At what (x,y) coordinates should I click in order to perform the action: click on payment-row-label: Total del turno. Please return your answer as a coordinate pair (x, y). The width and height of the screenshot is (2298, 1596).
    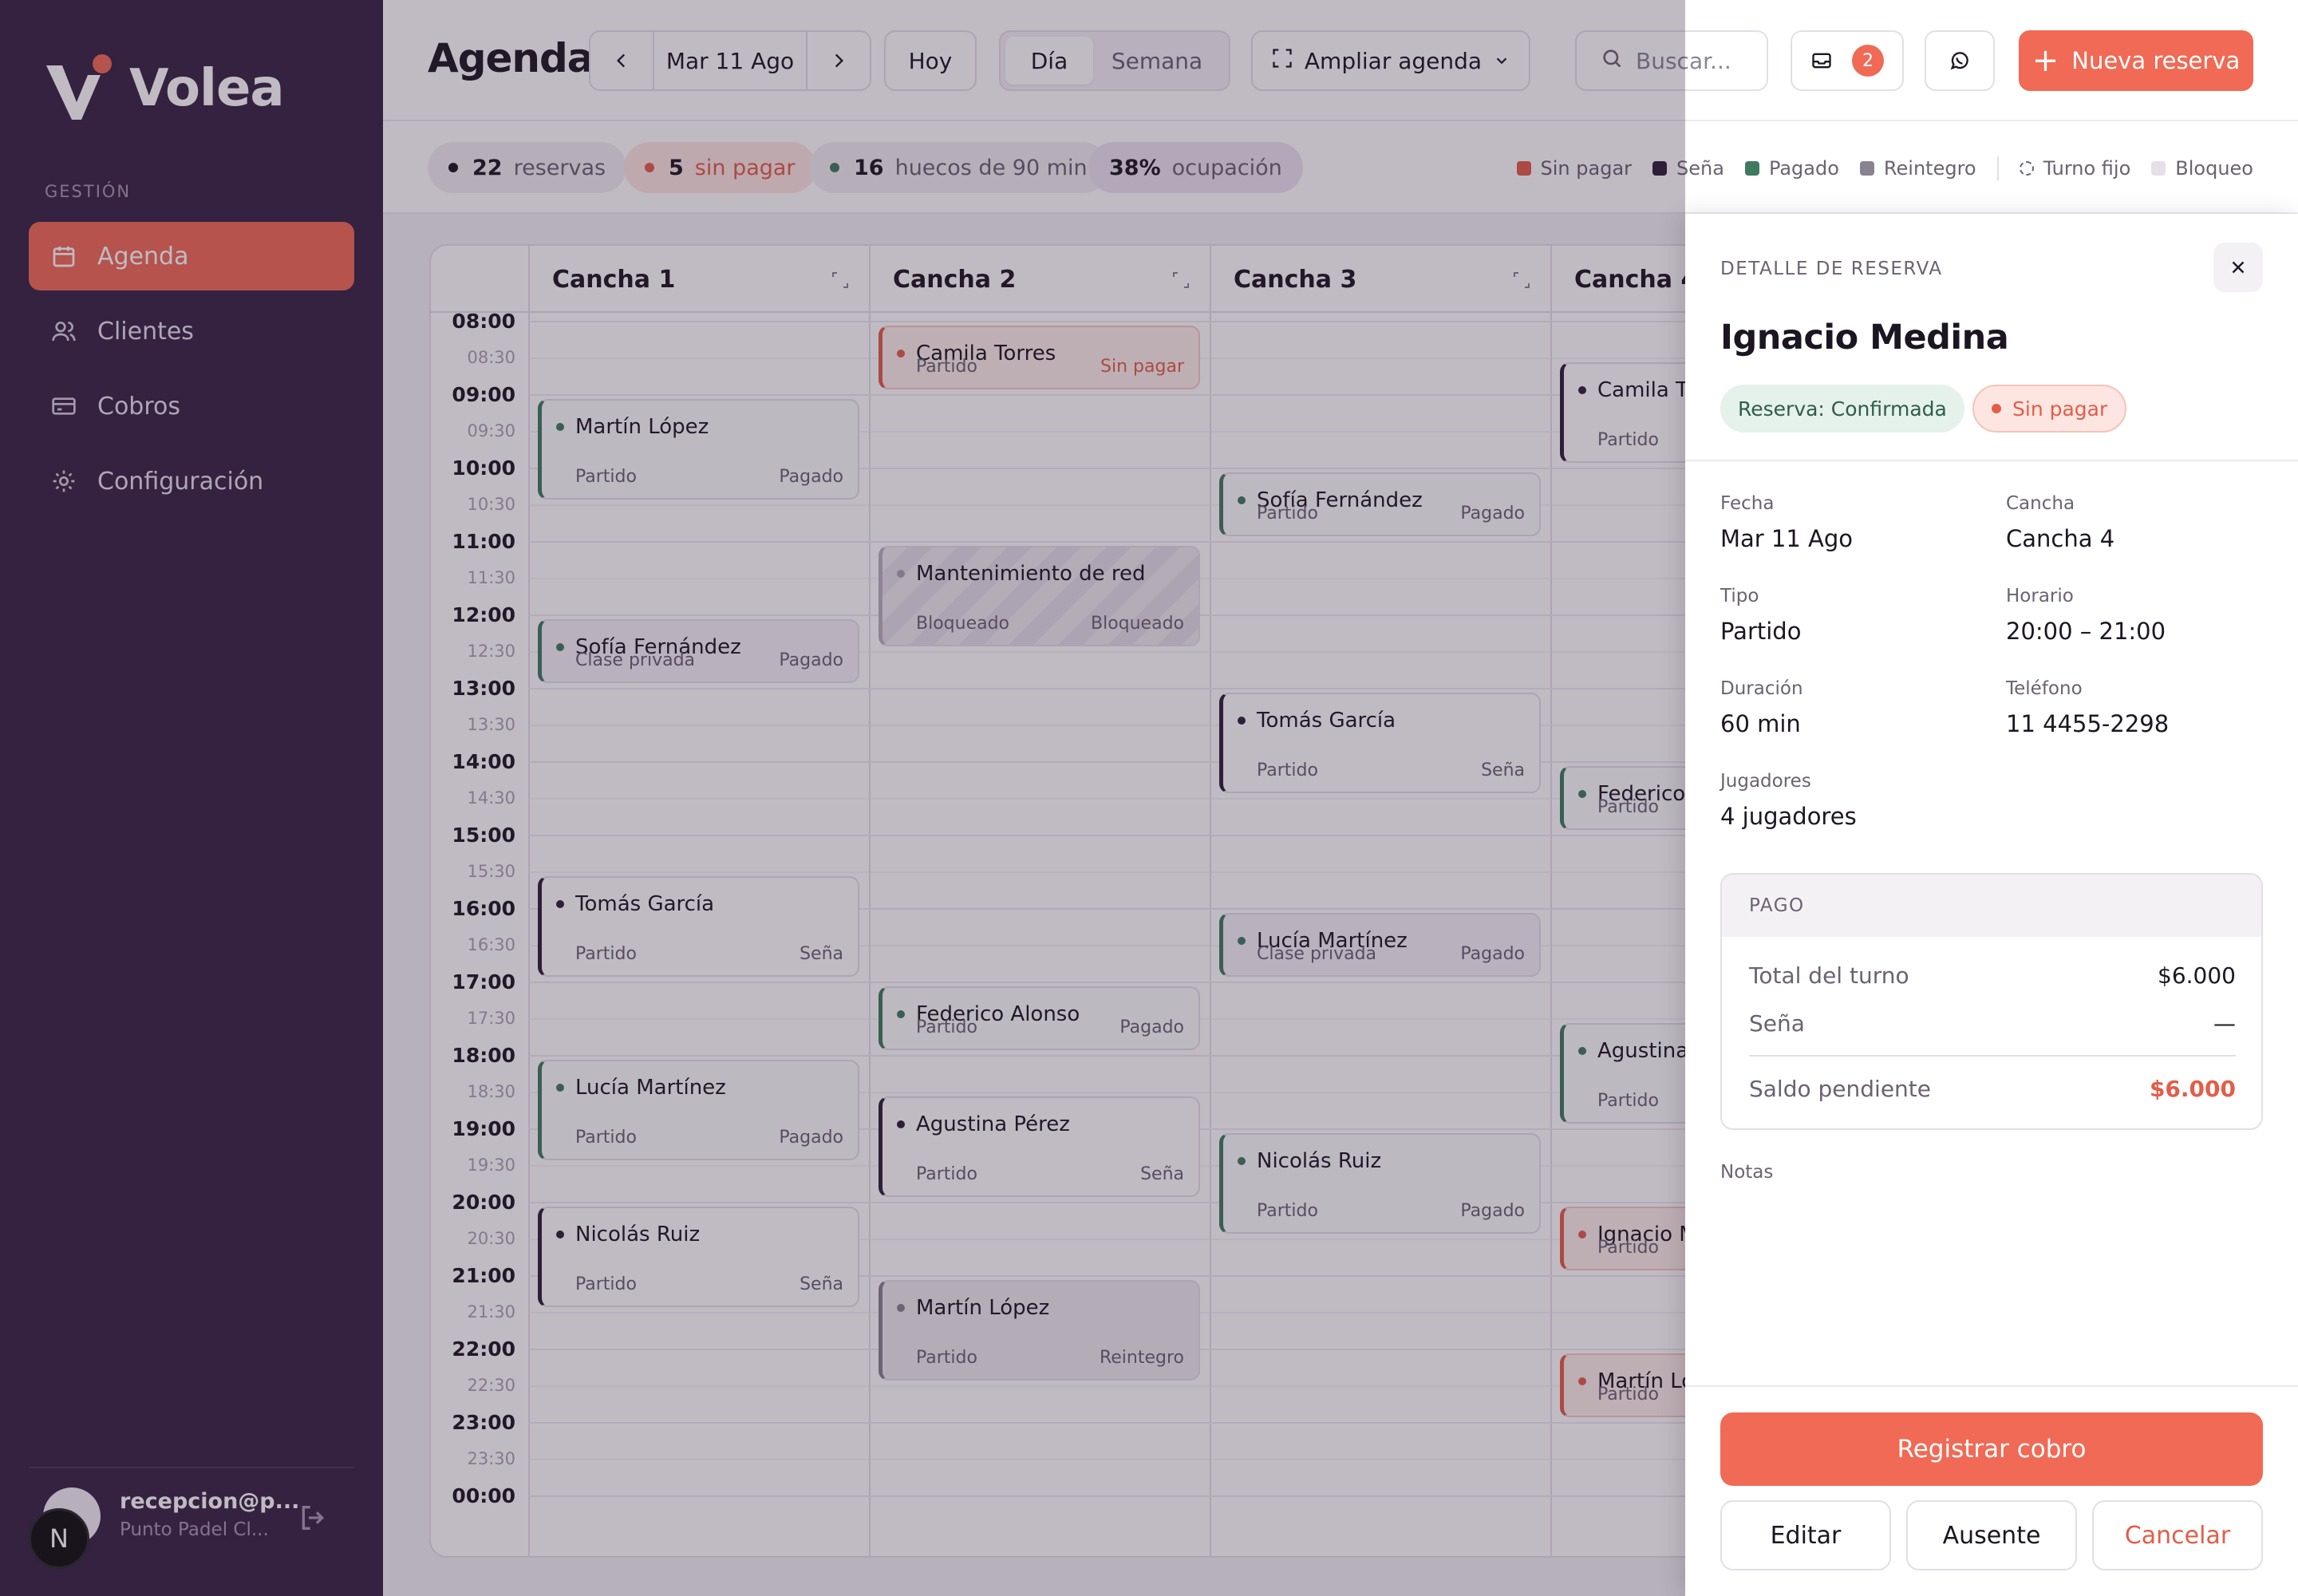
    Looking at the image, I should click on (1829, 975).